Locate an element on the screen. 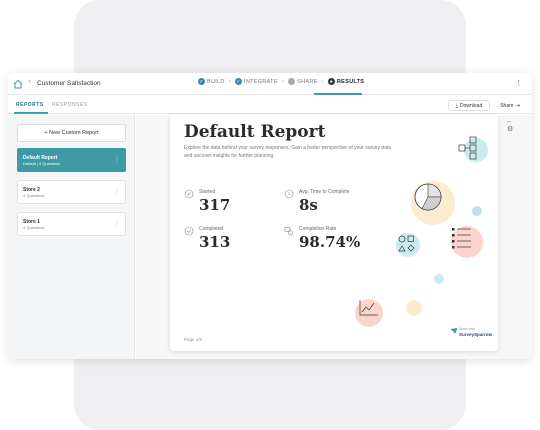  sparrow-logo-icon is located at coordinates (454, 331).